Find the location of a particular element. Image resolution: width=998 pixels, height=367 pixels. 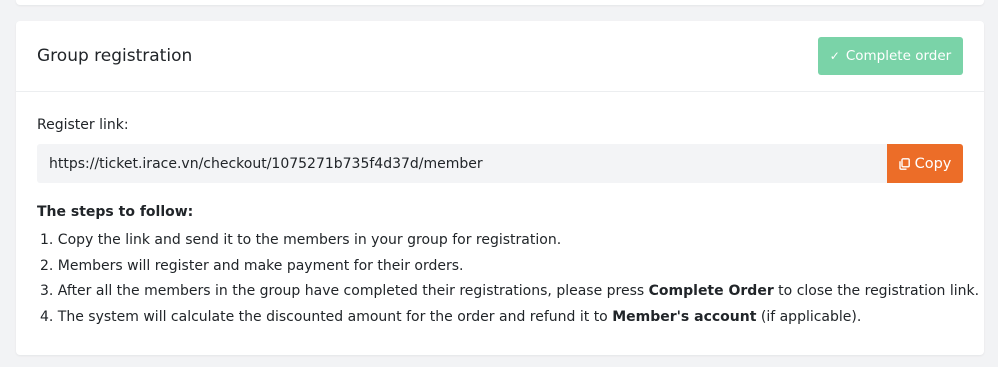

copy-icon is located at coordinates (904, 163).